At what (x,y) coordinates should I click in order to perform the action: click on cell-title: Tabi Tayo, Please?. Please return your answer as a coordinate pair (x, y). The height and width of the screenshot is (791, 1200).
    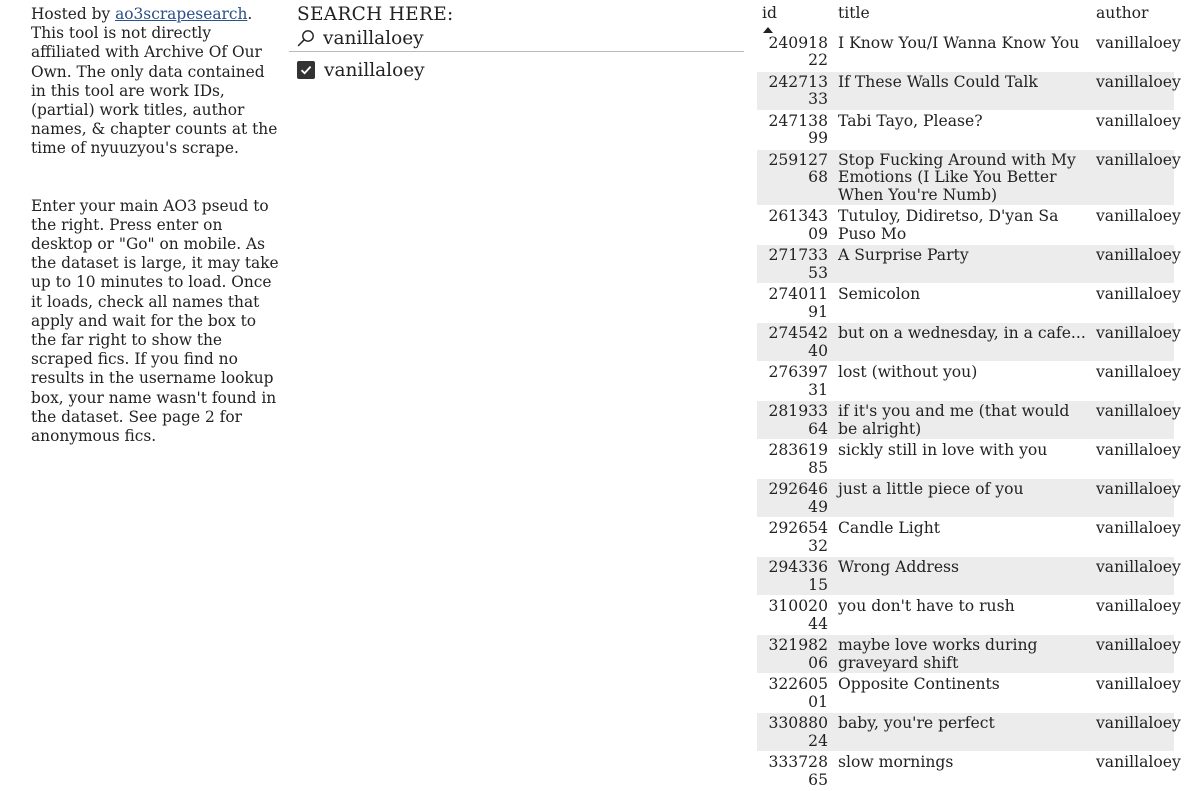
    Looking at the image, I should click on (962, 130).